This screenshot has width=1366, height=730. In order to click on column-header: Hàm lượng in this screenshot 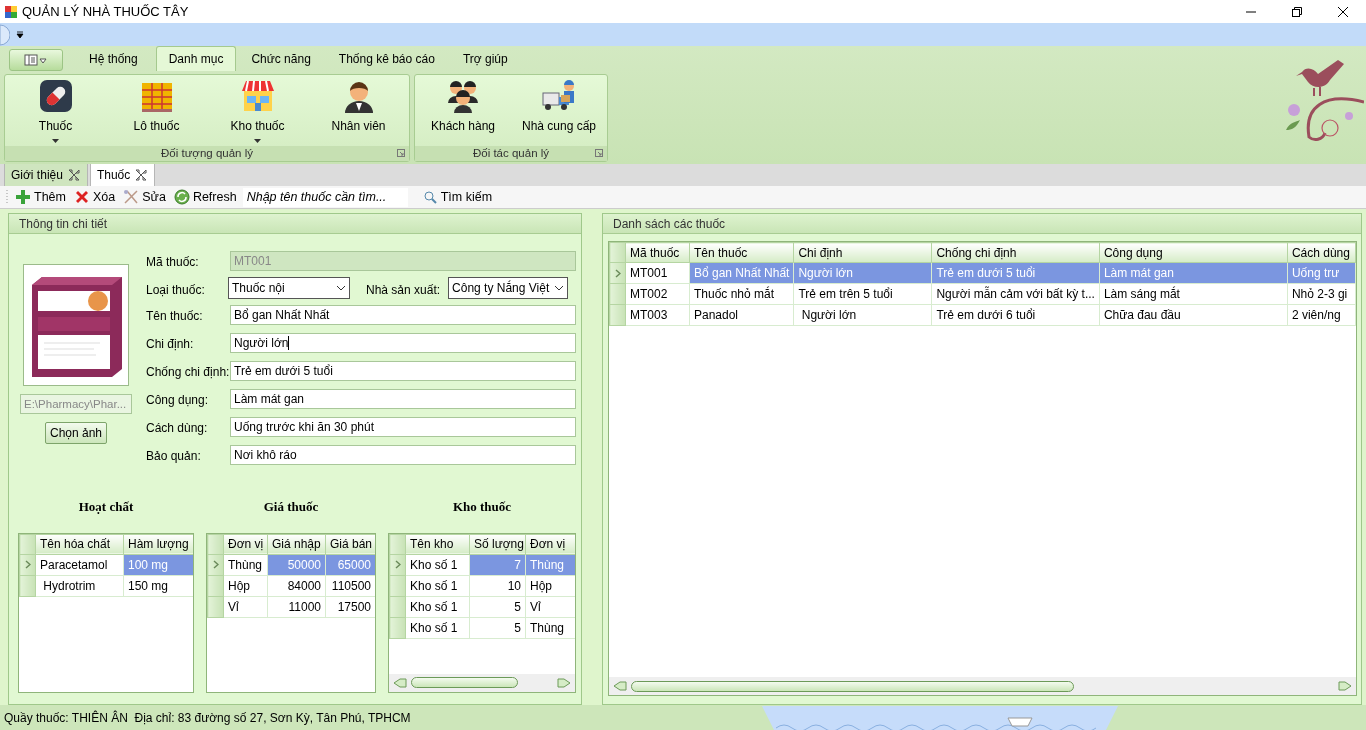, I will do `click(158, 544)`.